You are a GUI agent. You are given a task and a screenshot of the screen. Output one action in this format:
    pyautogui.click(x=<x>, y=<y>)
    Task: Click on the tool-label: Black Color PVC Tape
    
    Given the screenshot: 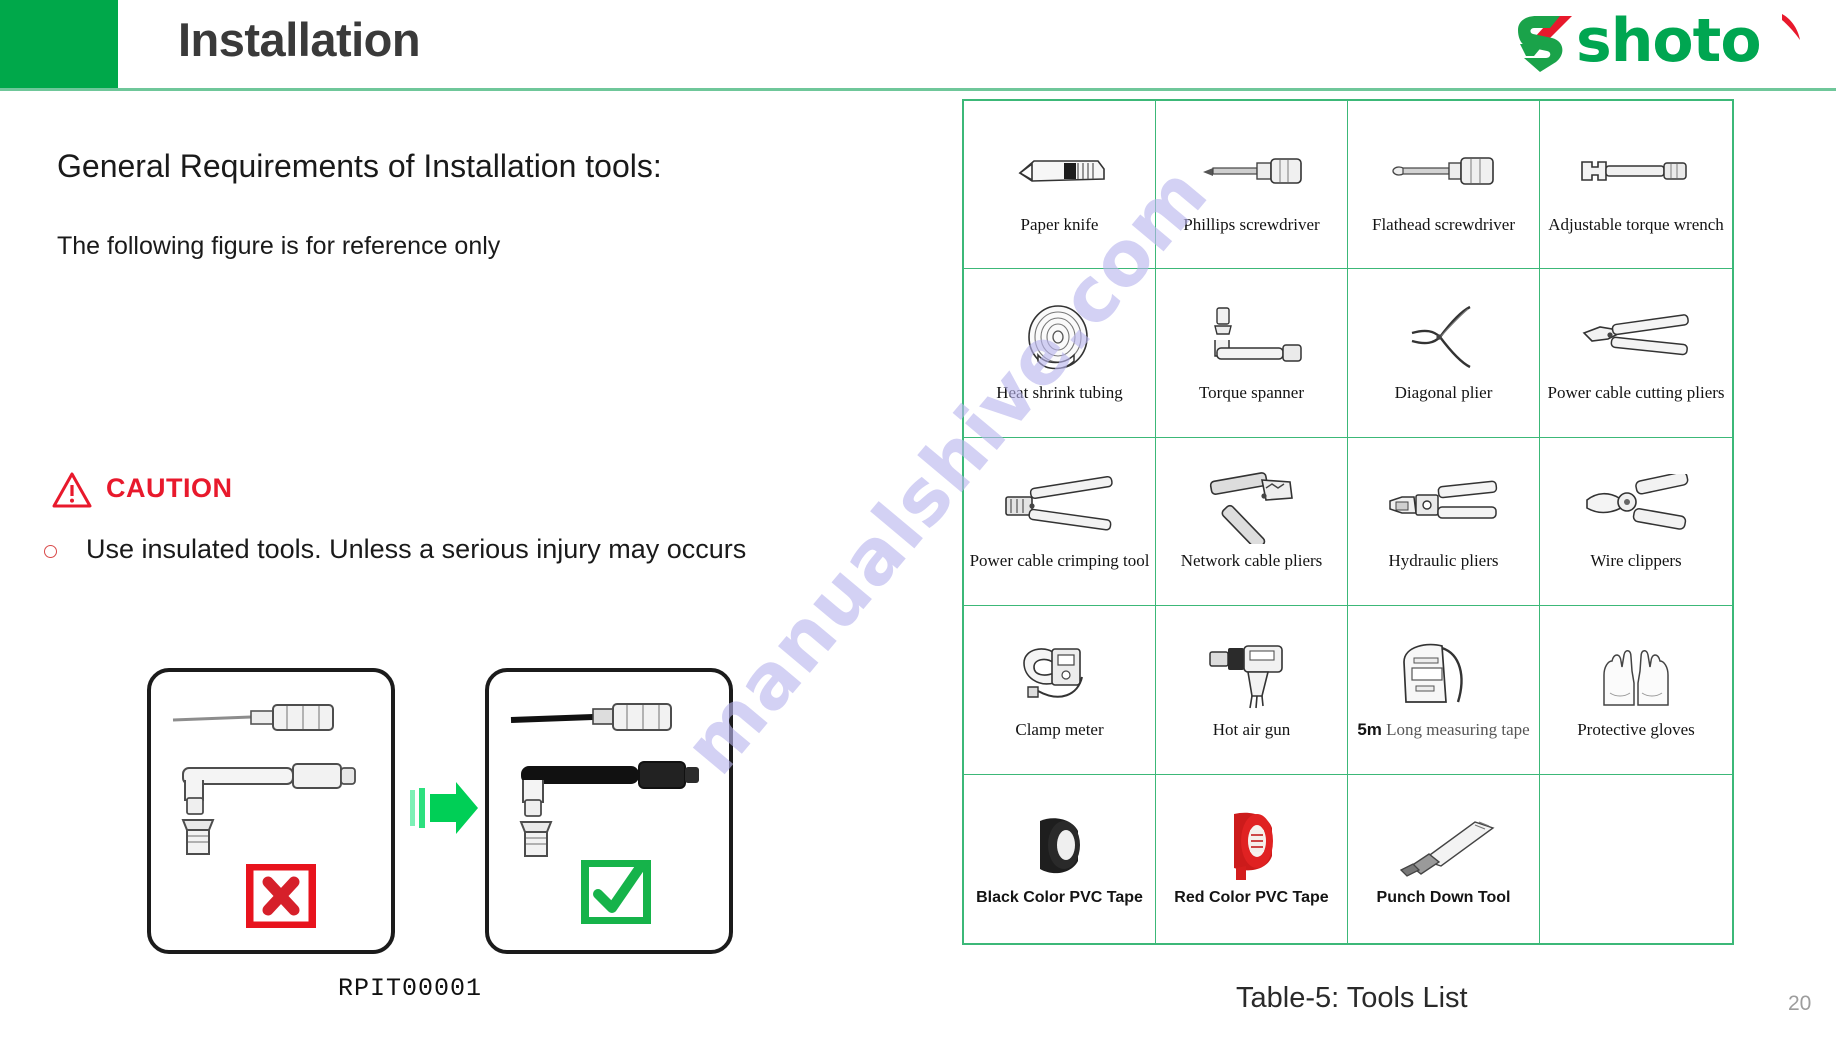 What is the action you would take?
    pyautogui.click(x=1059, y=898)
    